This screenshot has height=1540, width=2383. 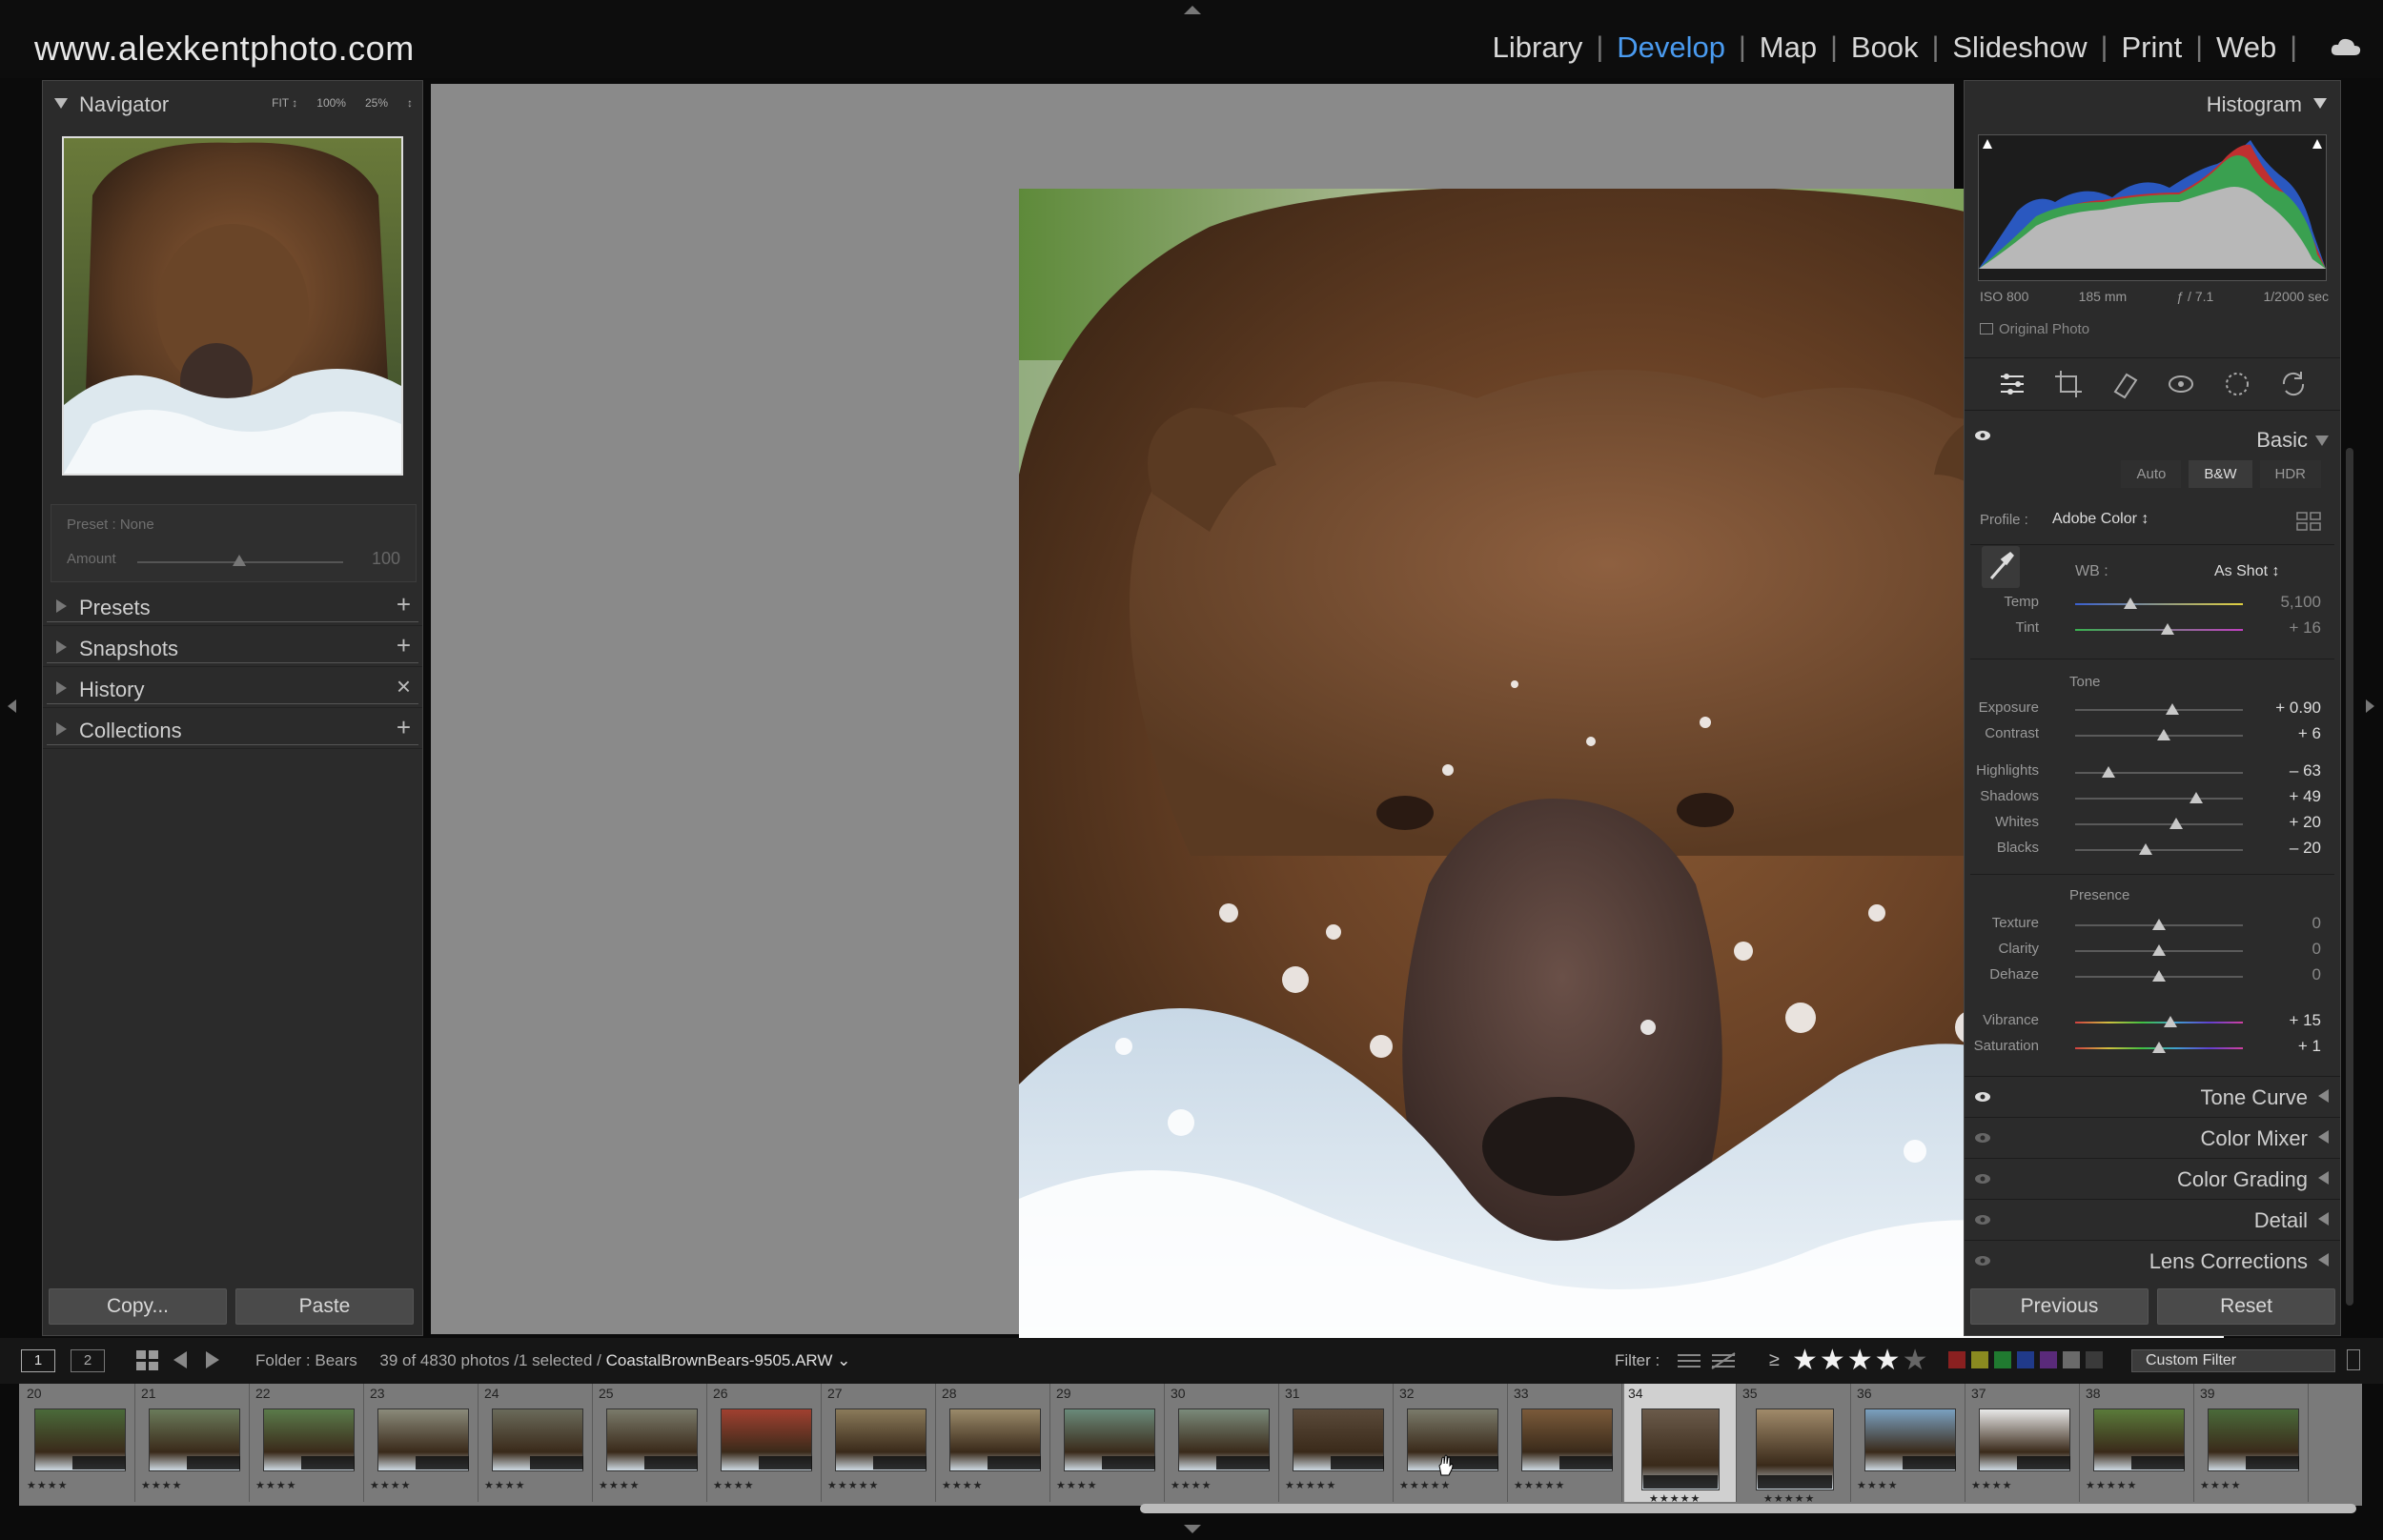 What do you see at coordinates (2171, 1021) in the screenshot?
I see `vibrance-slider-knob` at bounding box center [2171, 1021].